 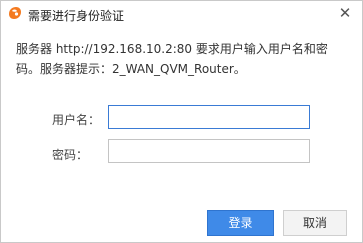 What do you see at coordinates (181, 14) in the screenshot?
I see `title-bar: 需要进行身份验证 ✕` at bounding box center [181, 14].